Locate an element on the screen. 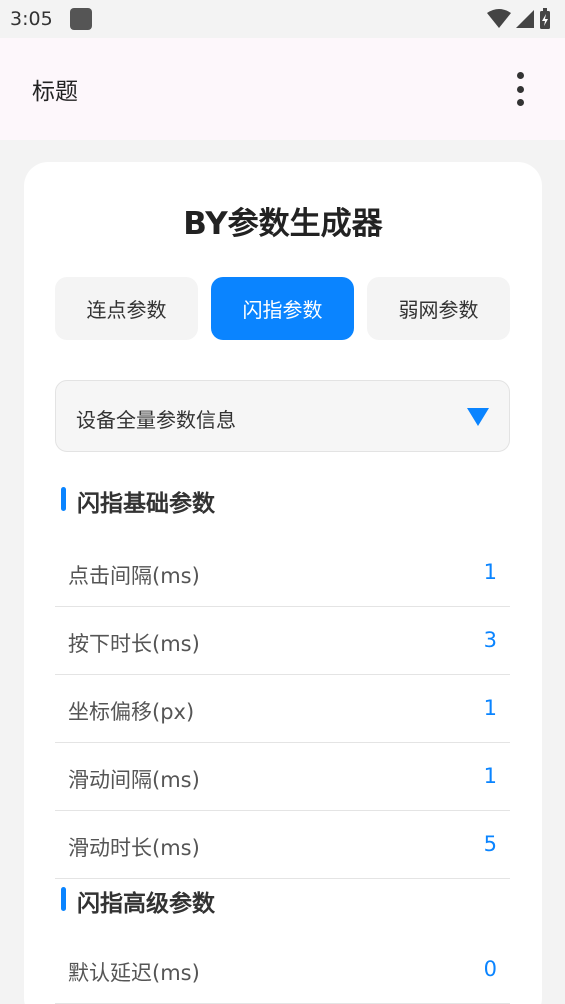 The height and width of the screenshot is (1004, 565). param-label: 按下时长(ms) is located at coordinates (134, 644).